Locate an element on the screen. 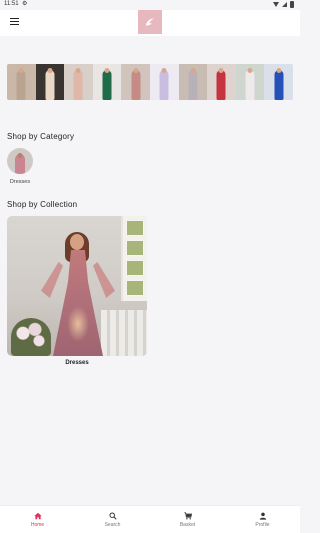  nav-item-home: Home is located at coordinates (37, 519).